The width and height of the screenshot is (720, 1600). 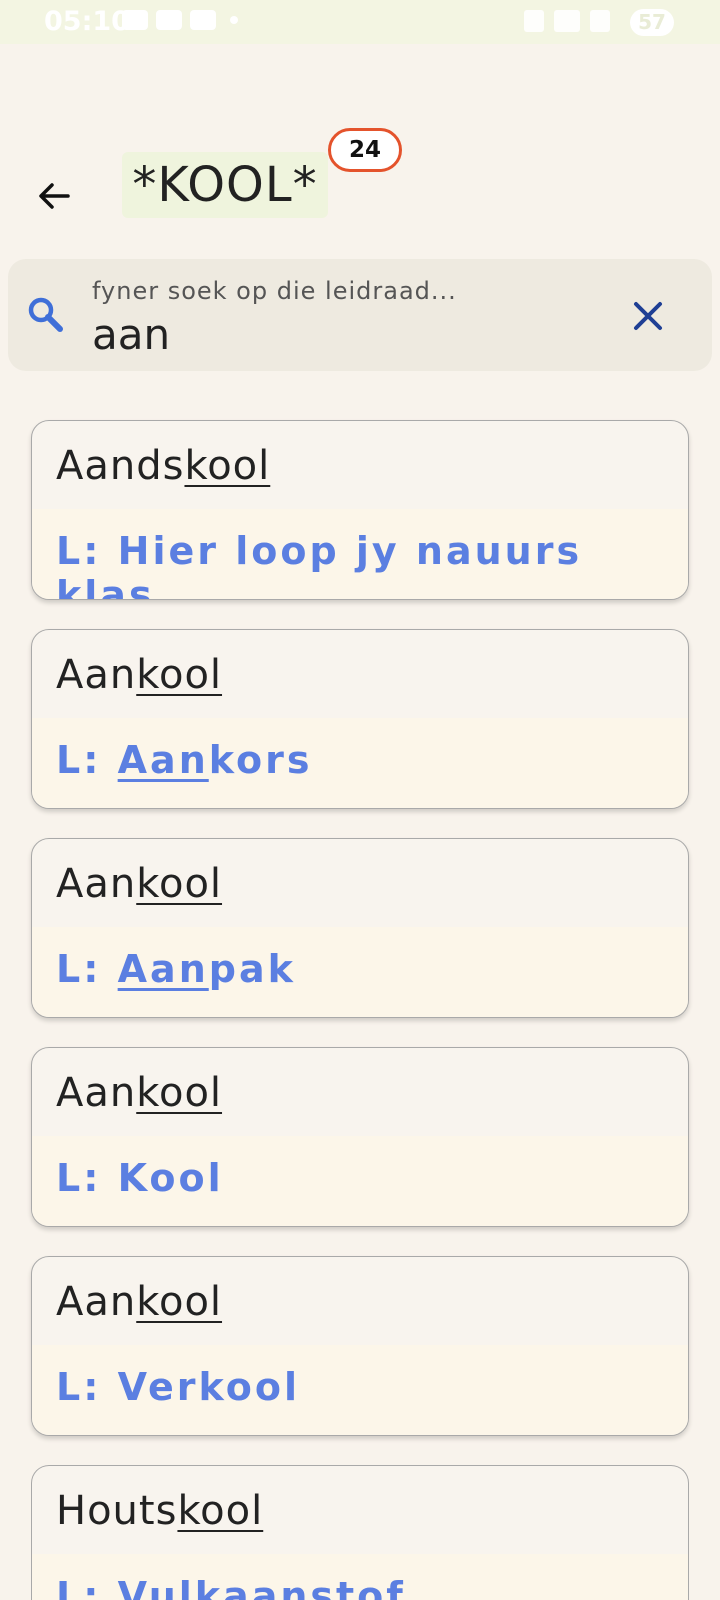 I want to click on result-clue: L: Kool, so click(x=360, y=1181).